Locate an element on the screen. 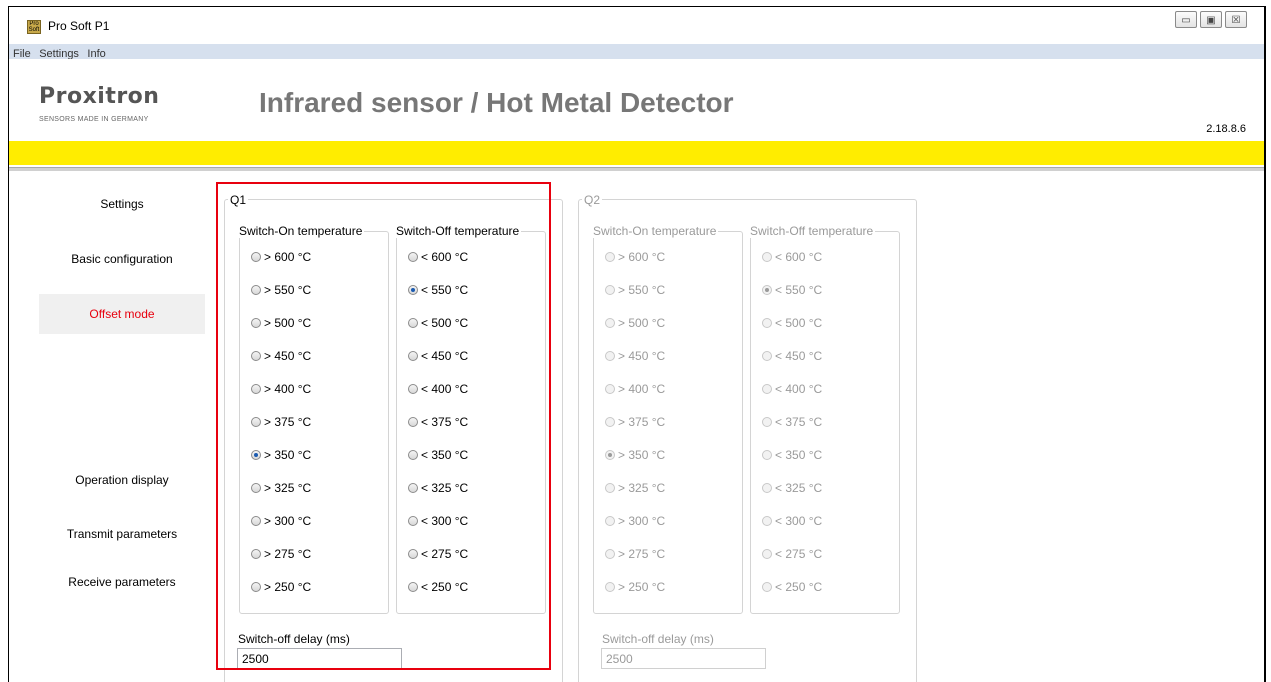 The image size is (1271, 682). q2-switch-on-option: > 500 °C is located at coordinates (635, 323).